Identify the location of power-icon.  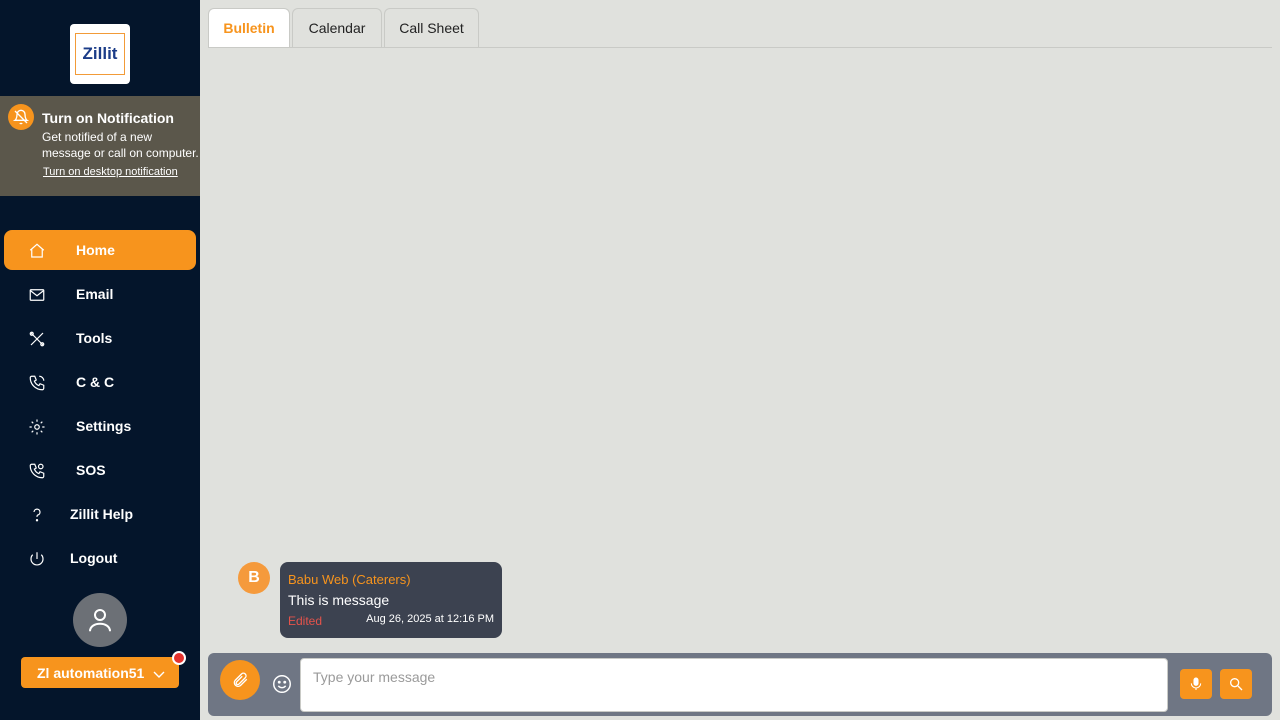
(37, 559).